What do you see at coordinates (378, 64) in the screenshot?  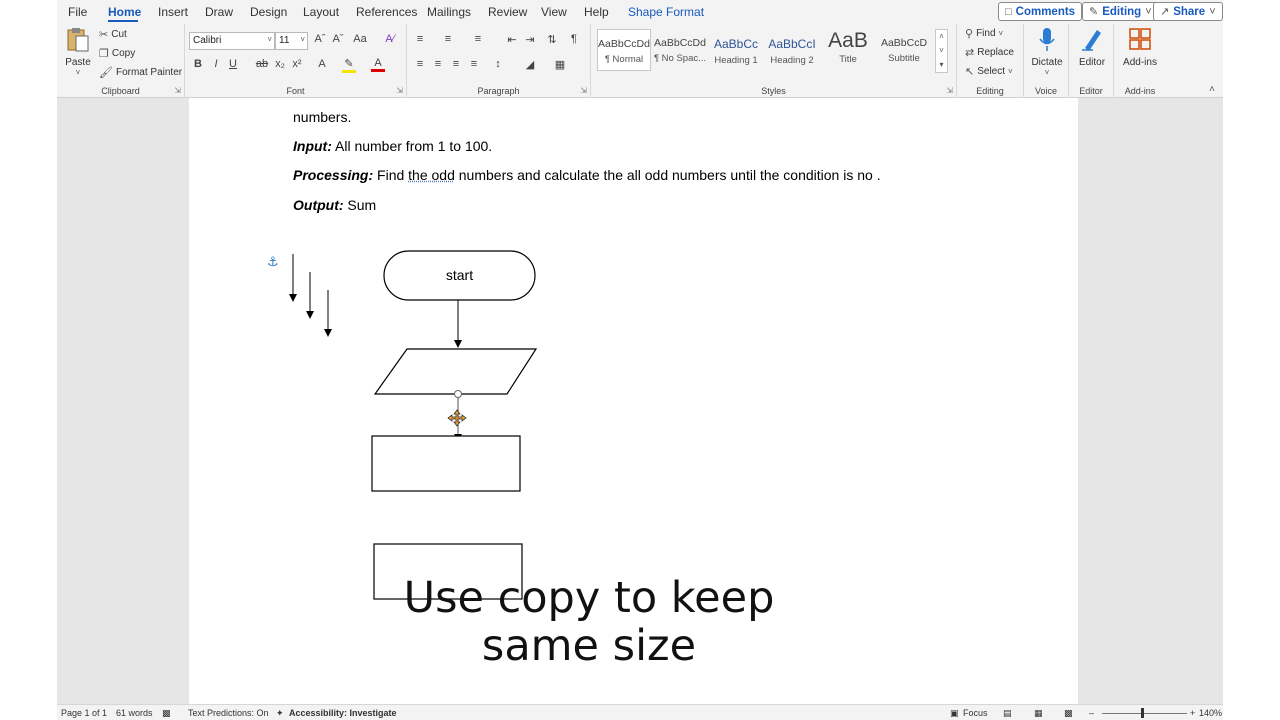 I see `font-color-icon: A` at bounding box center [378, 64].